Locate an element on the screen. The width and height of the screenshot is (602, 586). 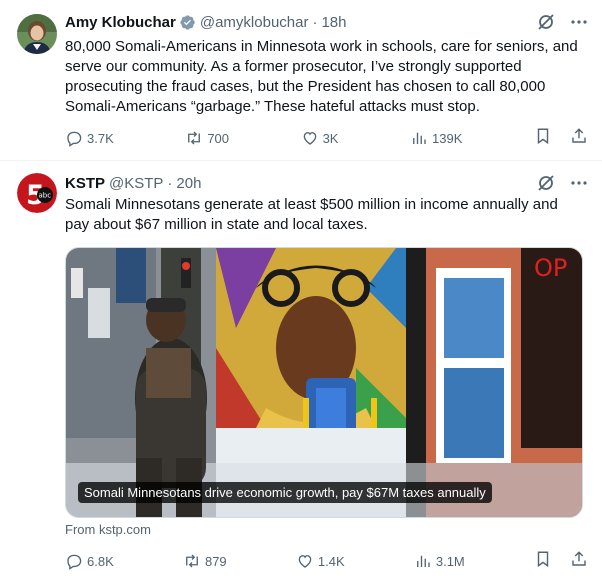
avatar-logo-text: abc is located at coordinates (45, 196).